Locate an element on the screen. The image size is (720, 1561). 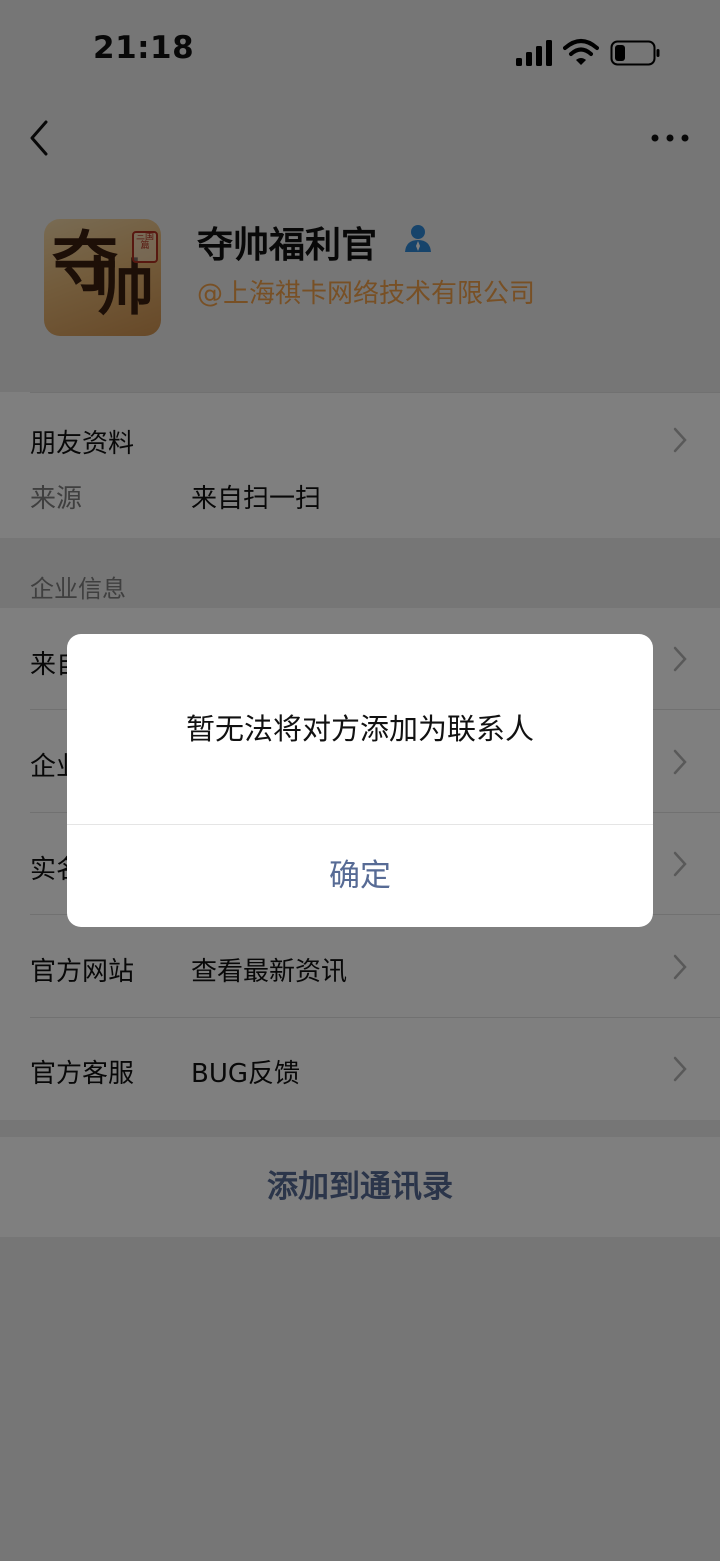
dialog-message: 暂无法将对方添加为联系人 is located at coordinates (359, 729).